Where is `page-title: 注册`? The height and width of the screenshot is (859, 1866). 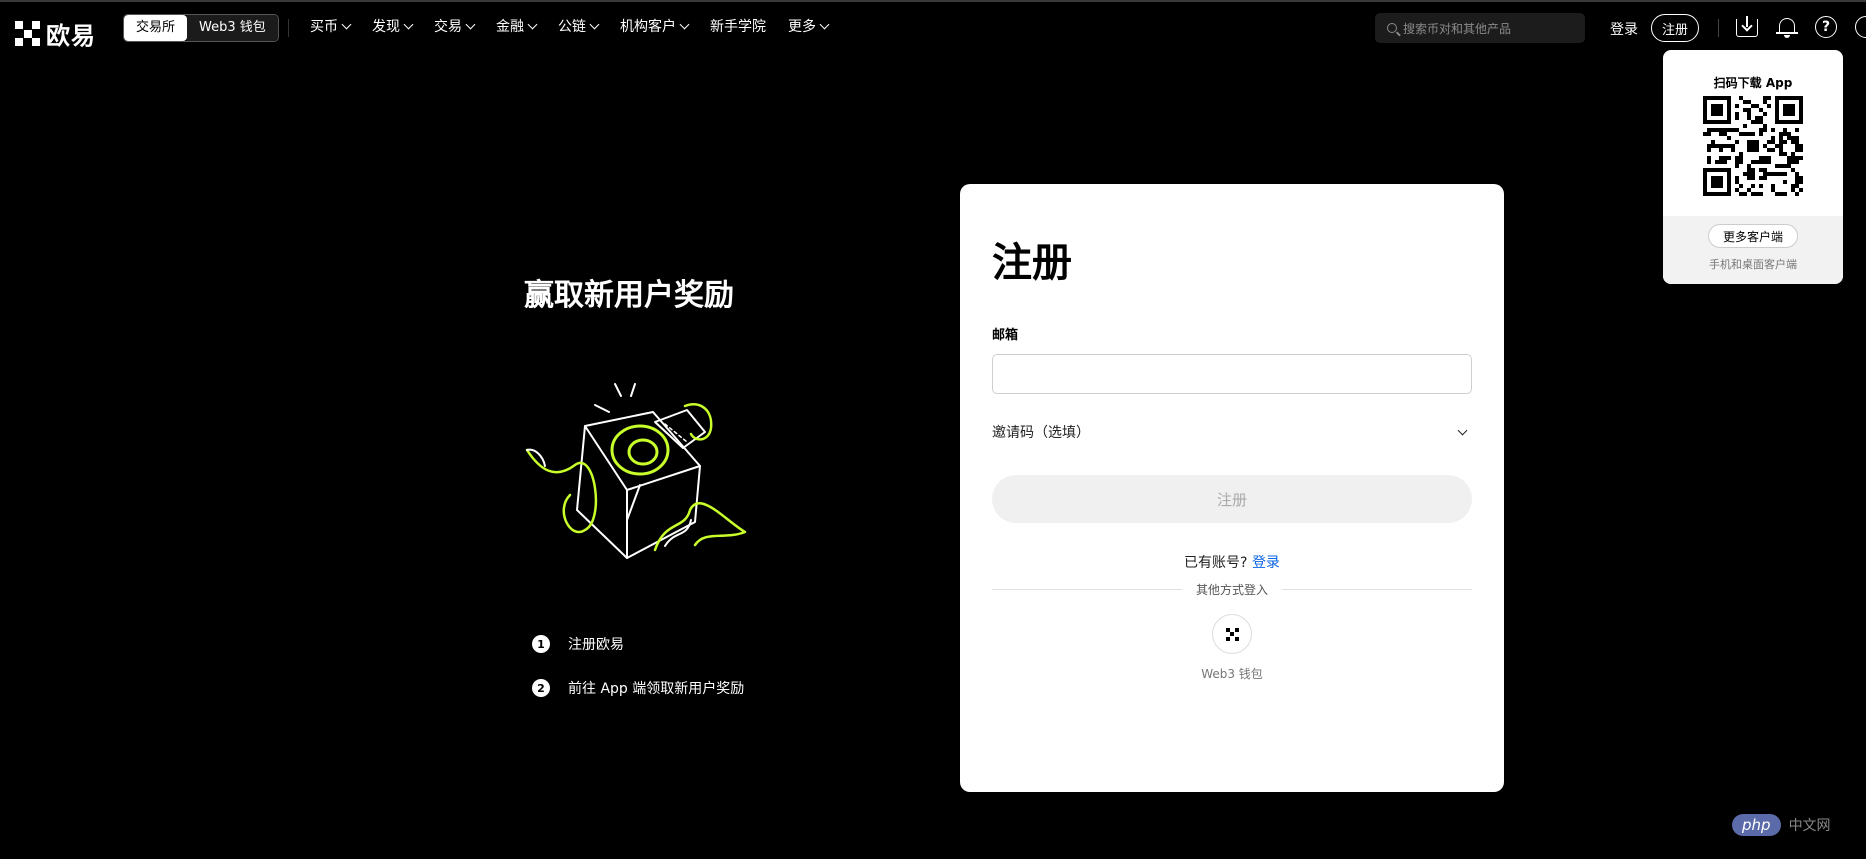 page-title: 注册 is located at coordinates (1032, 263).